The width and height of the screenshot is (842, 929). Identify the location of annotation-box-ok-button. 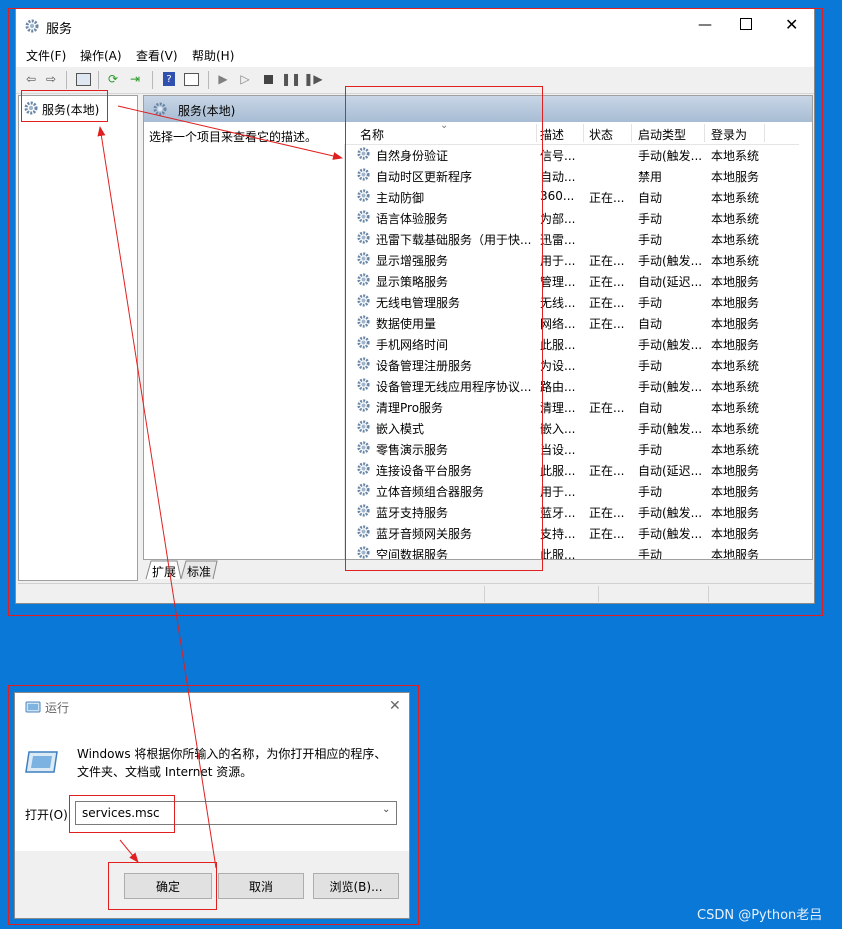
(162, 886).